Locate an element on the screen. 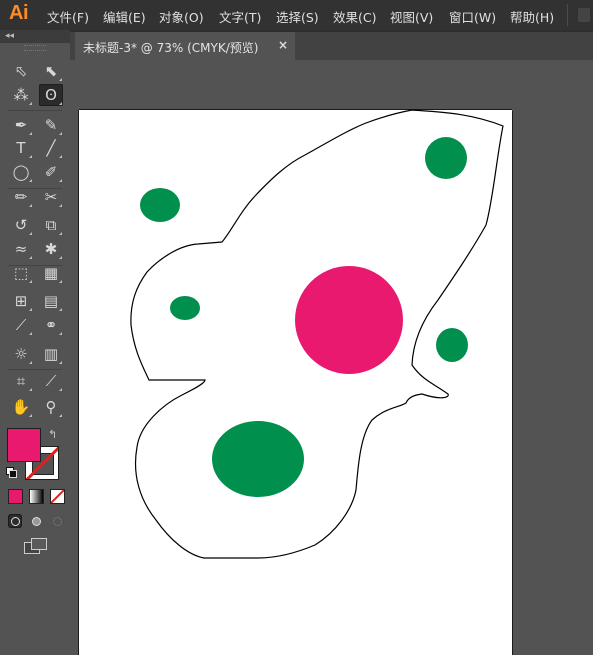 The image size is (593, 655). pink-circle is located at coordinates (349, 320).